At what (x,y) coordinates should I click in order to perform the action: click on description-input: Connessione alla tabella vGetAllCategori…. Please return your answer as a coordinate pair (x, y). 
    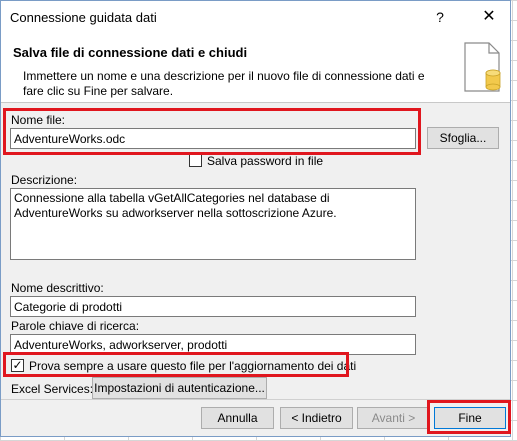
    Looking at the image, I should click on (213, 224).